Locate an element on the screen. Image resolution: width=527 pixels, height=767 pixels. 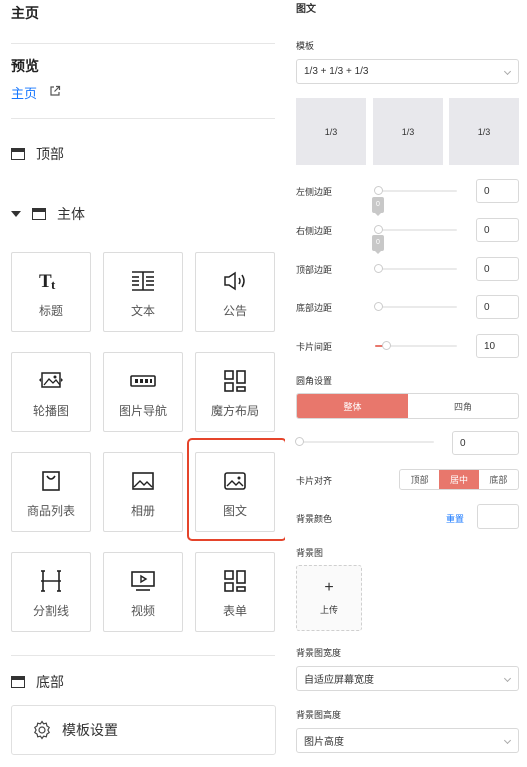
component-notice: 公告 is located at coordinates (235, 292).